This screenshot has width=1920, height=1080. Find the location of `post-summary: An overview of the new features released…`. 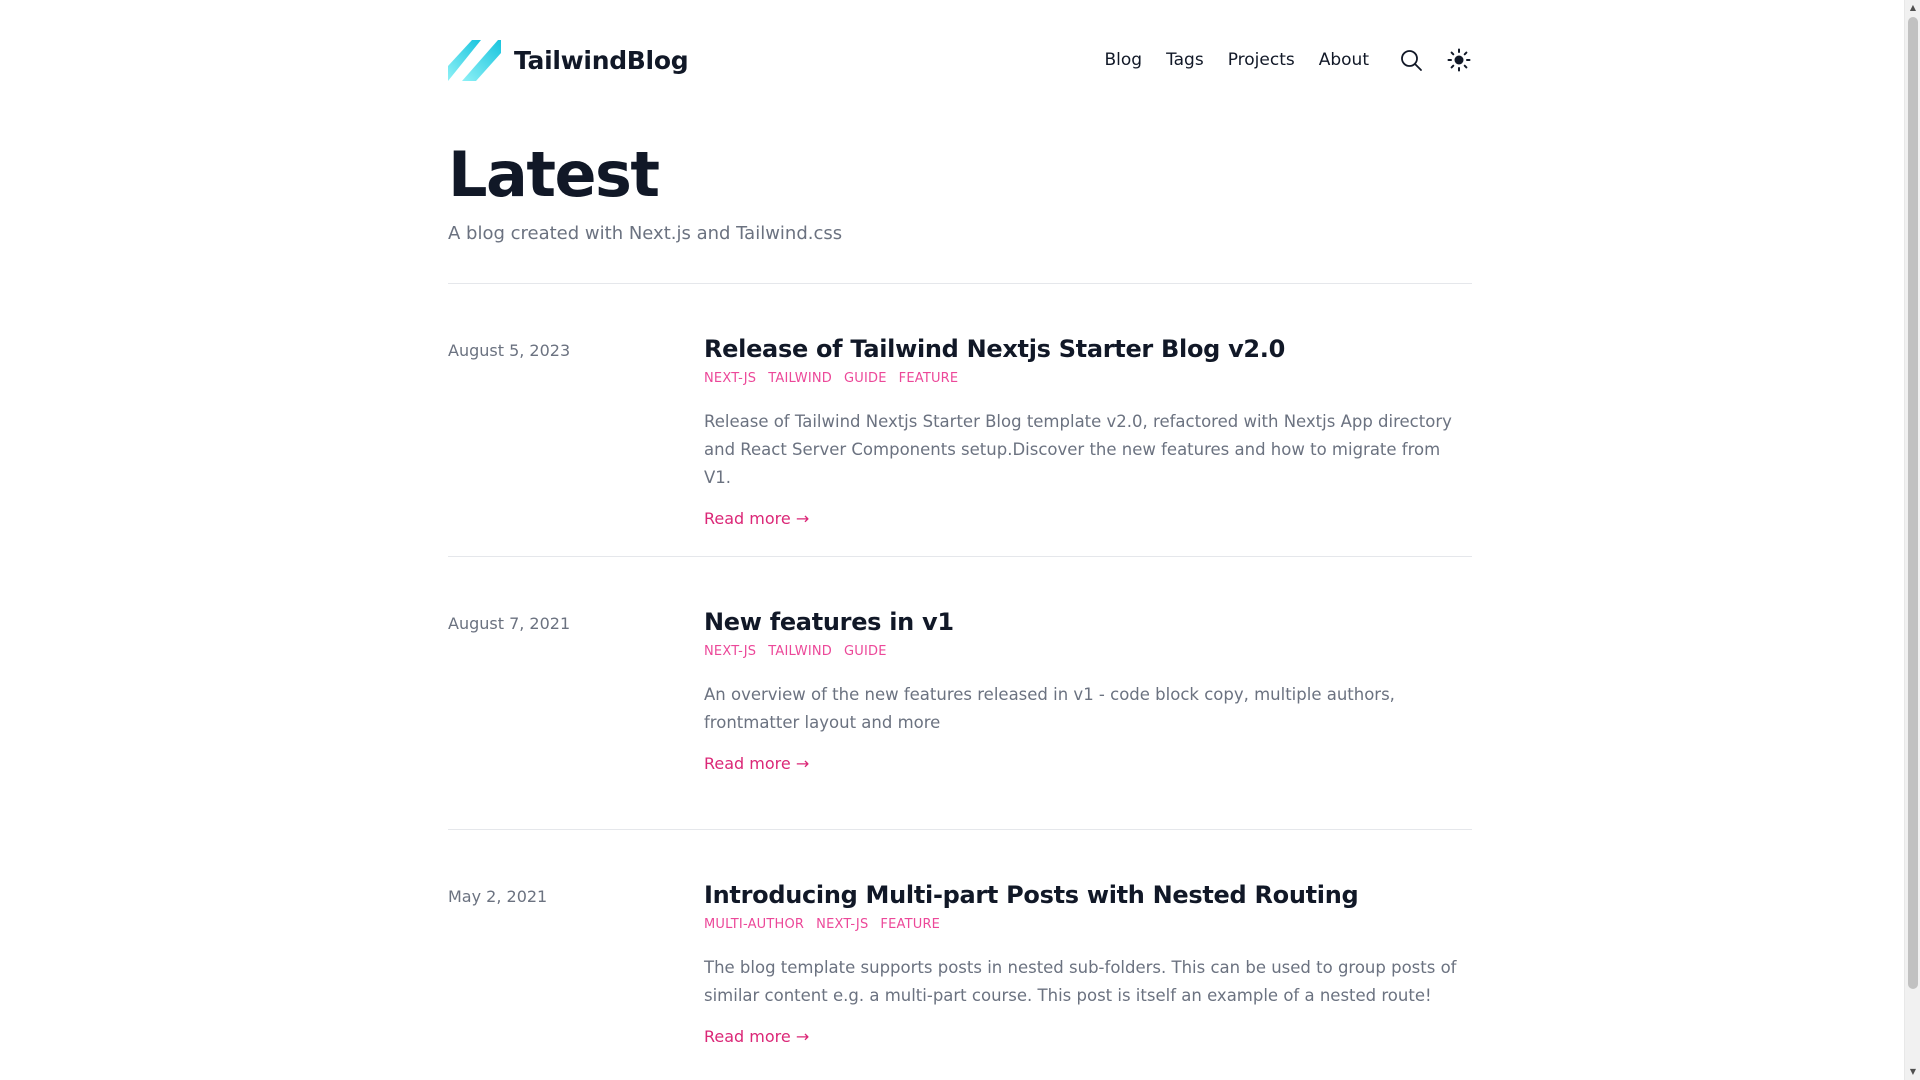

post-summary: An overview of the new features released… is located at coordinates (1049, 709).